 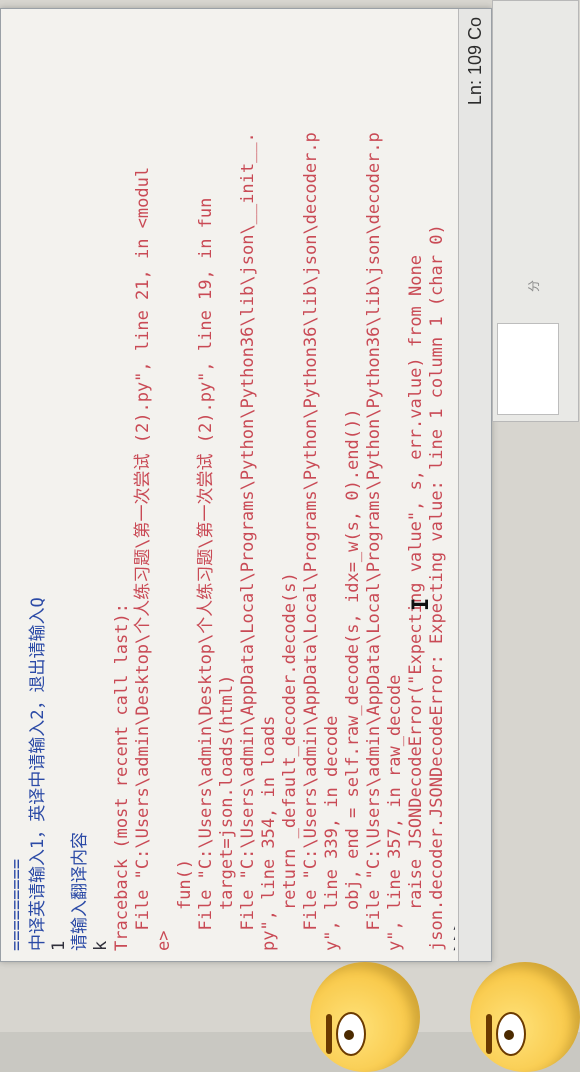 I want to click on shell-line: return _default_decoder.decode(s), so click(x=290, y=761).